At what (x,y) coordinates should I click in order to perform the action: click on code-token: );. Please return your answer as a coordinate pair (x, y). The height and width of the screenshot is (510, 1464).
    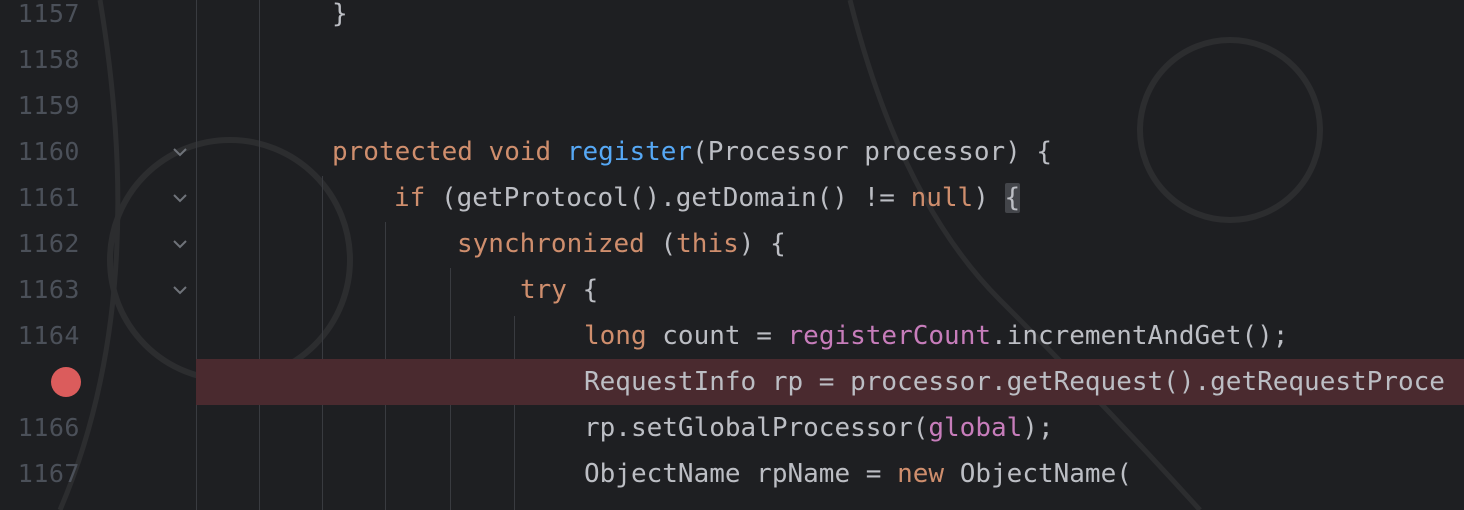
    Looking at the image, I should click on (1038, 428).